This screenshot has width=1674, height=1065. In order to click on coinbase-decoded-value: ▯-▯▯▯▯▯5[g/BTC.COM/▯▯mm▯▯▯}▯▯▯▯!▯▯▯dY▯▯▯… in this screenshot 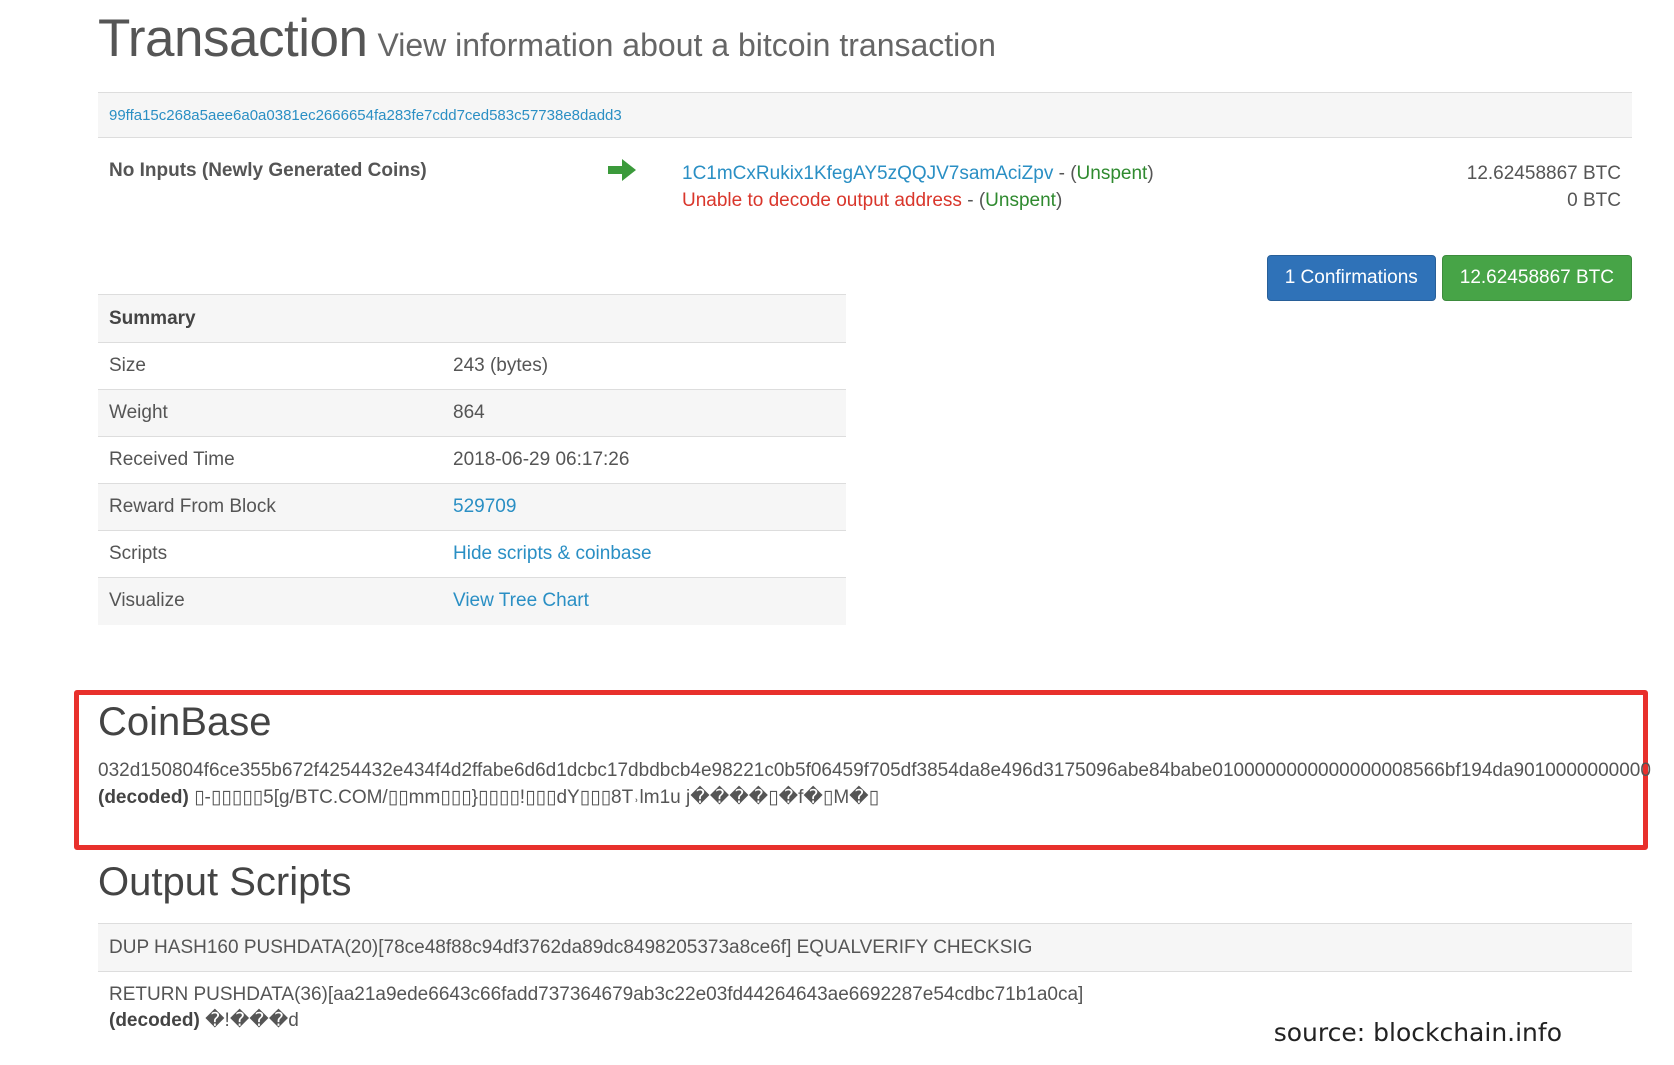, I will do `click(537, 797)`.